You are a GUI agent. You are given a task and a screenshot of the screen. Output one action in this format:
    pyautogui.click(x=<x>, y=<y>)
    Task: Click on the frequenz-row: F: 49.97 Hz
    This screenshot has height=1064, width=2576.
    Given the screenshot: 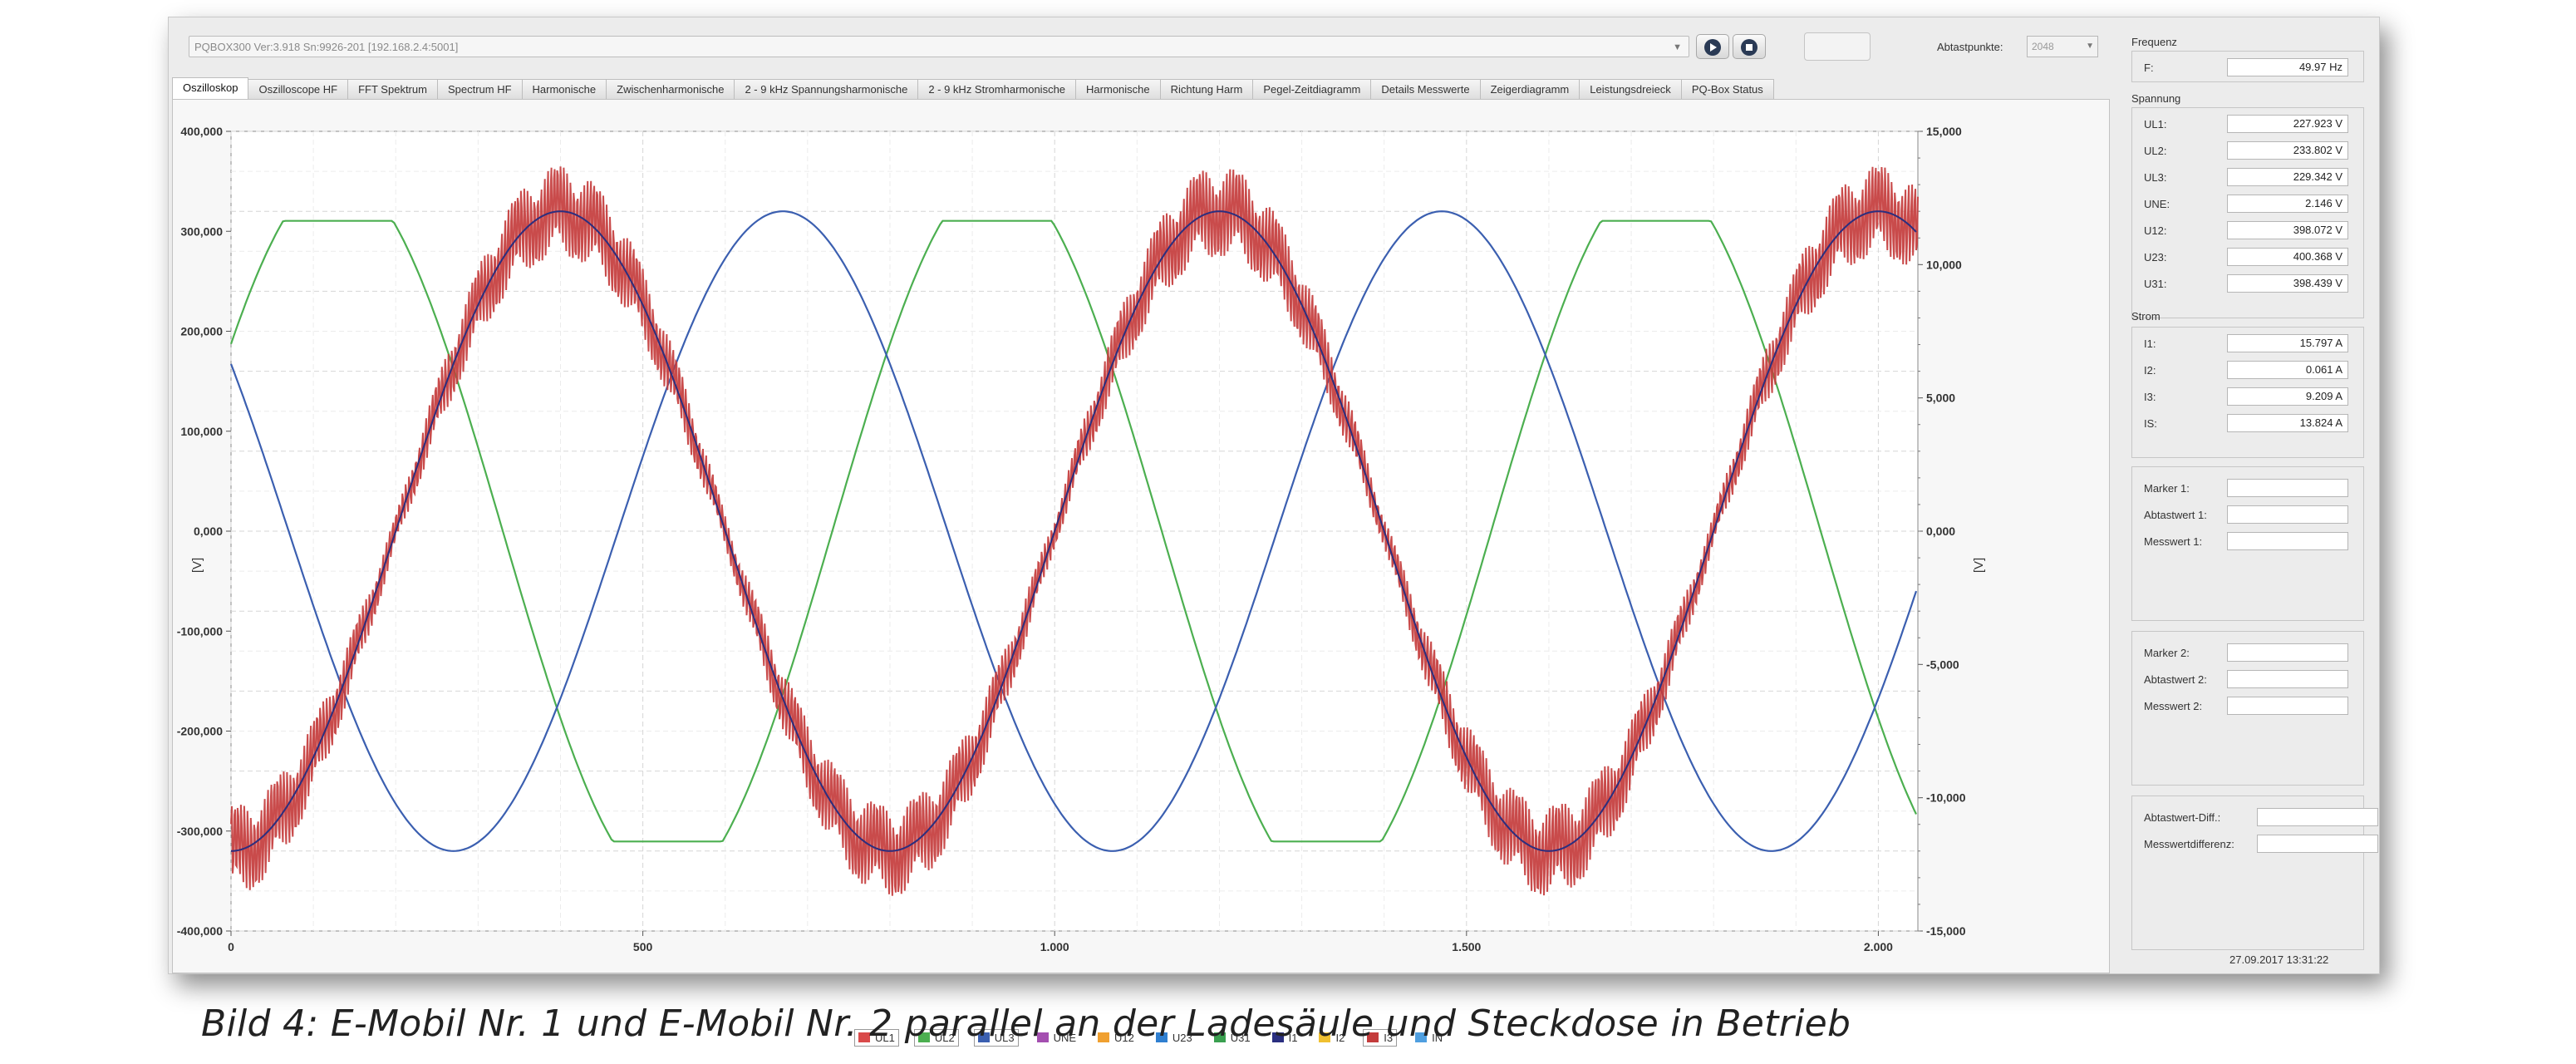 What is the action you would take?
    pyautogui.click(x=2247, y=68)
    